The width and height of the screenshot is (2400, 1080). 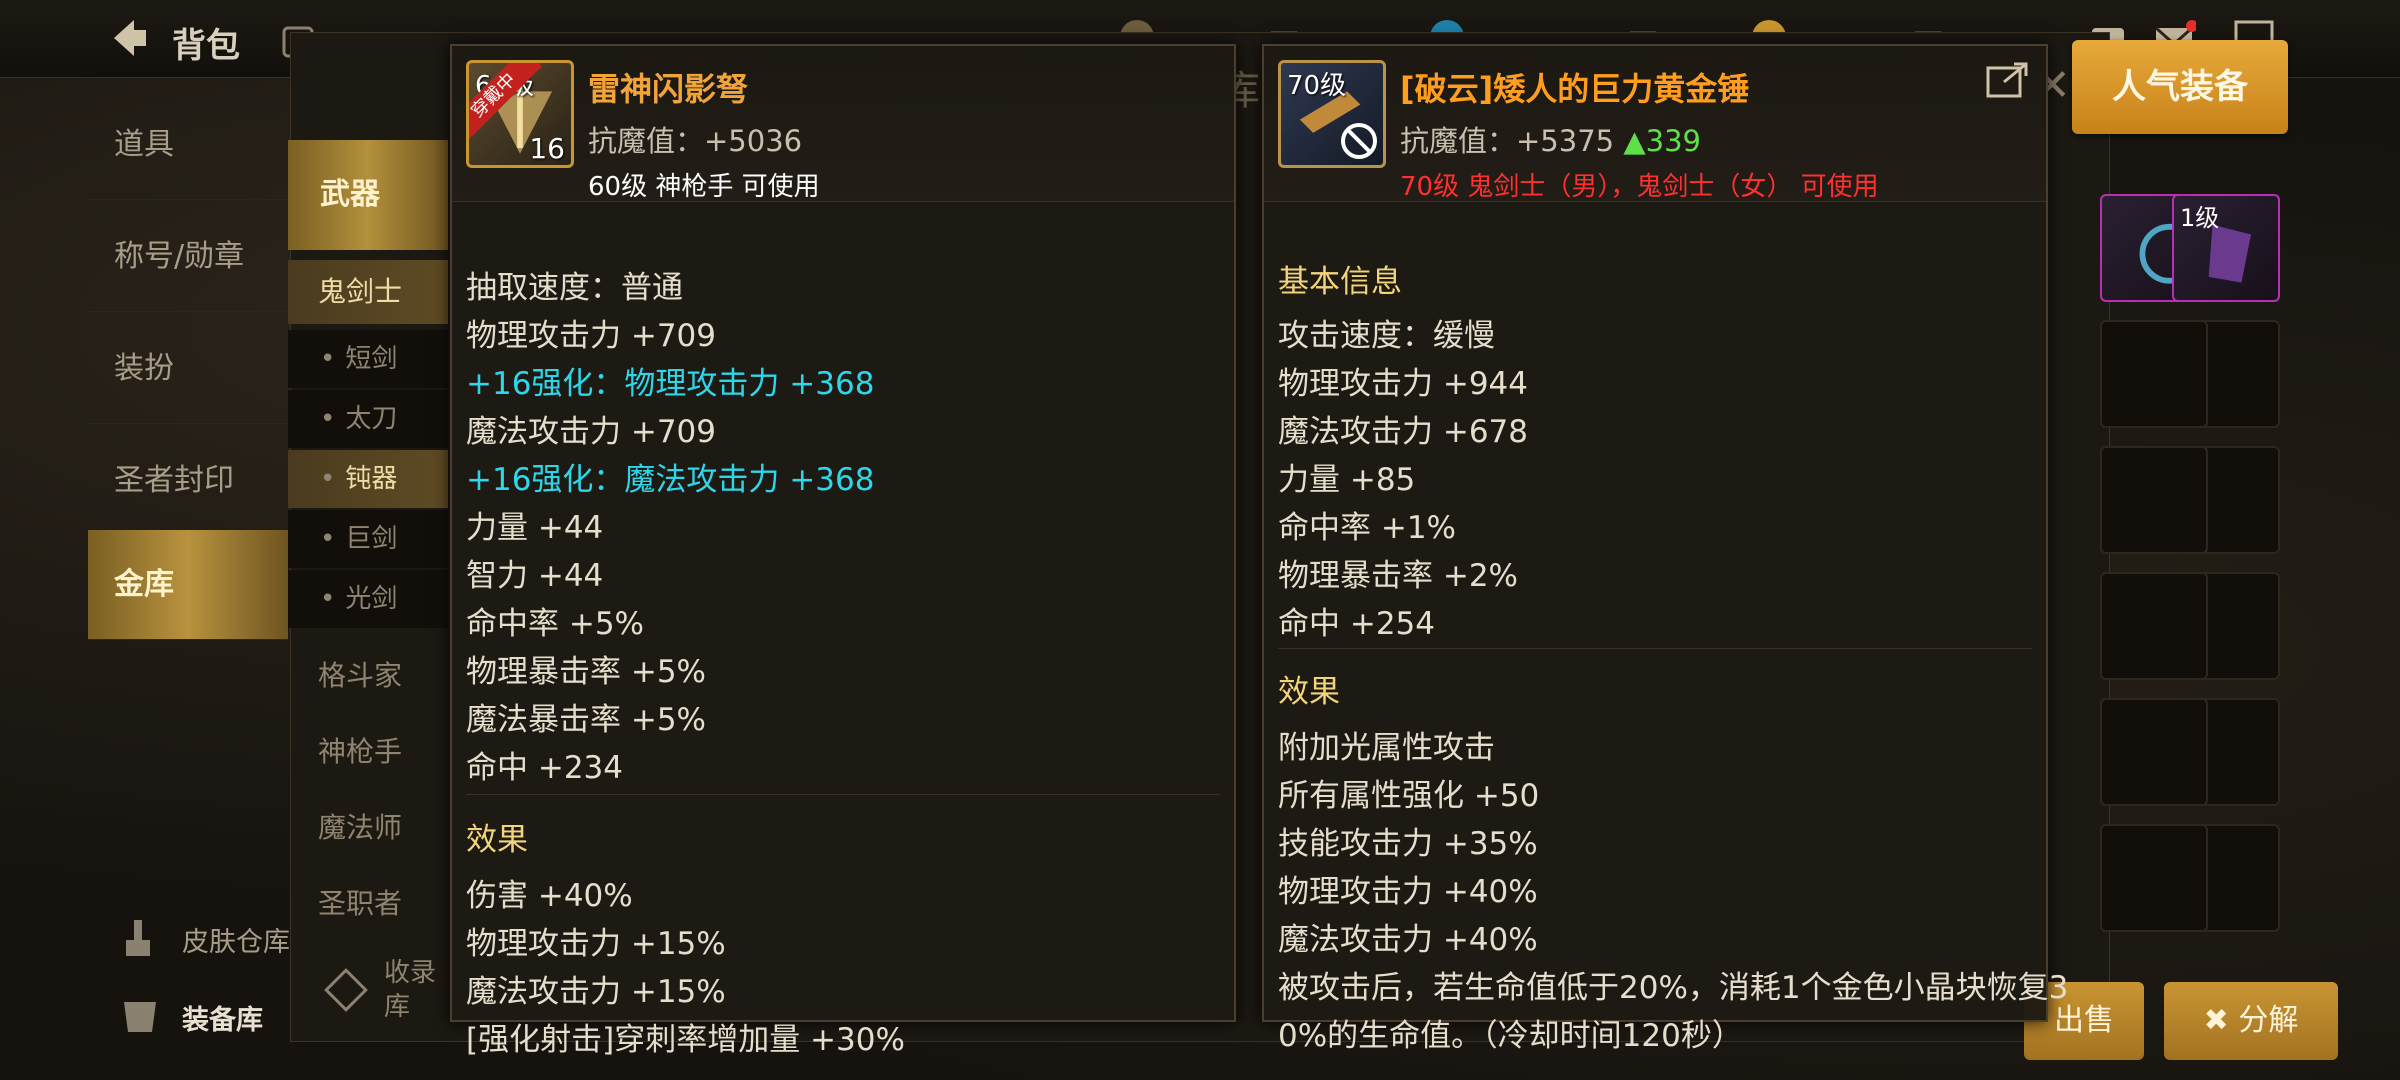 What do you see at coordinates (1359, 141) in the screenshot?
I see `no-entry-icon` at bounding box center [1359, 141].